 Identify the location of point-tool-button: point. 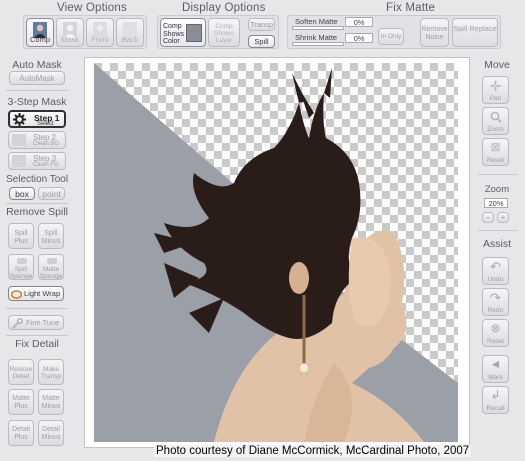
(51, 193).